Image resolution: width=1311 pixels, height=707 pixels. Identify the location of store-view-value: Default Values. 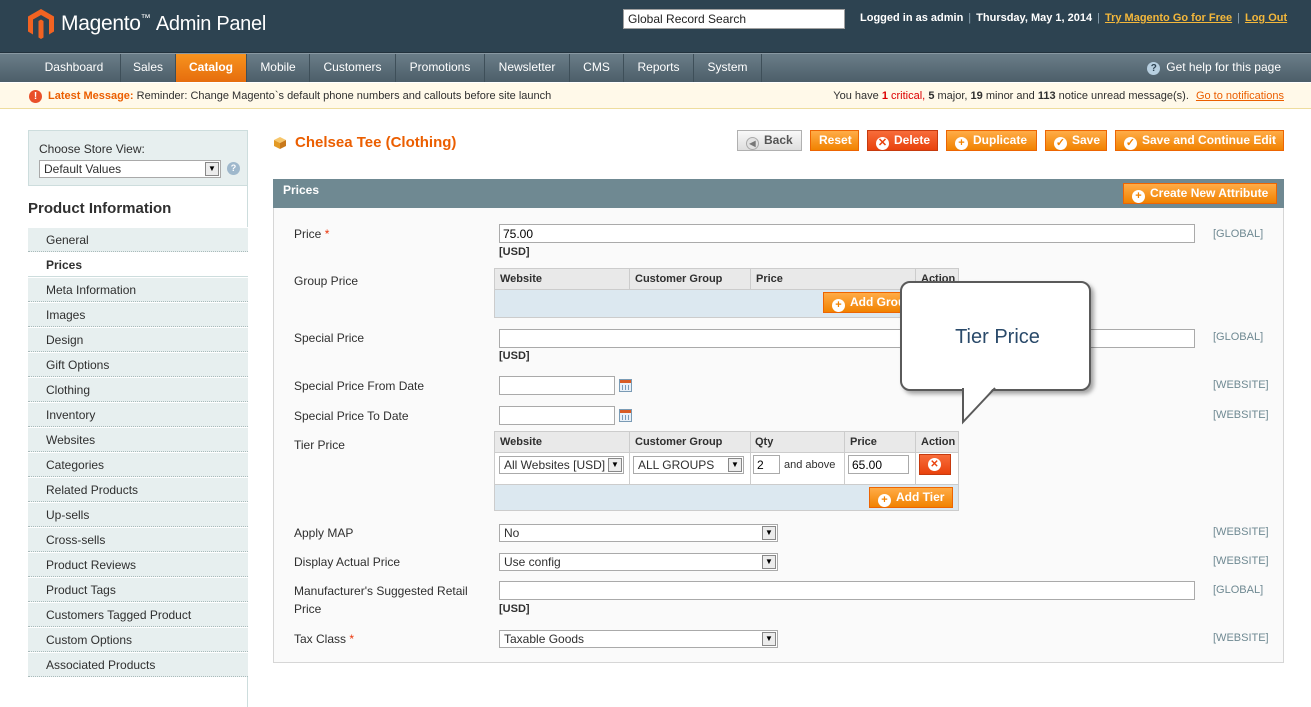
(83, 169).